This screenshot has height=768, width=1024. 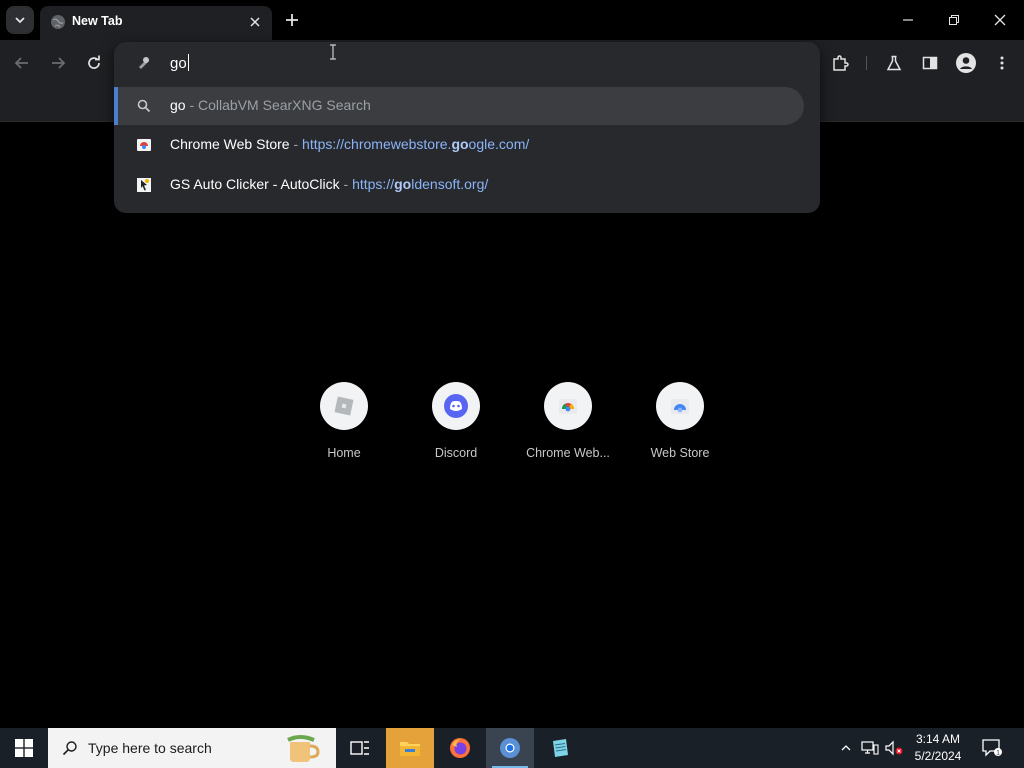 I want to click on taskbar-notepad-app, so click(x=560, y=748).